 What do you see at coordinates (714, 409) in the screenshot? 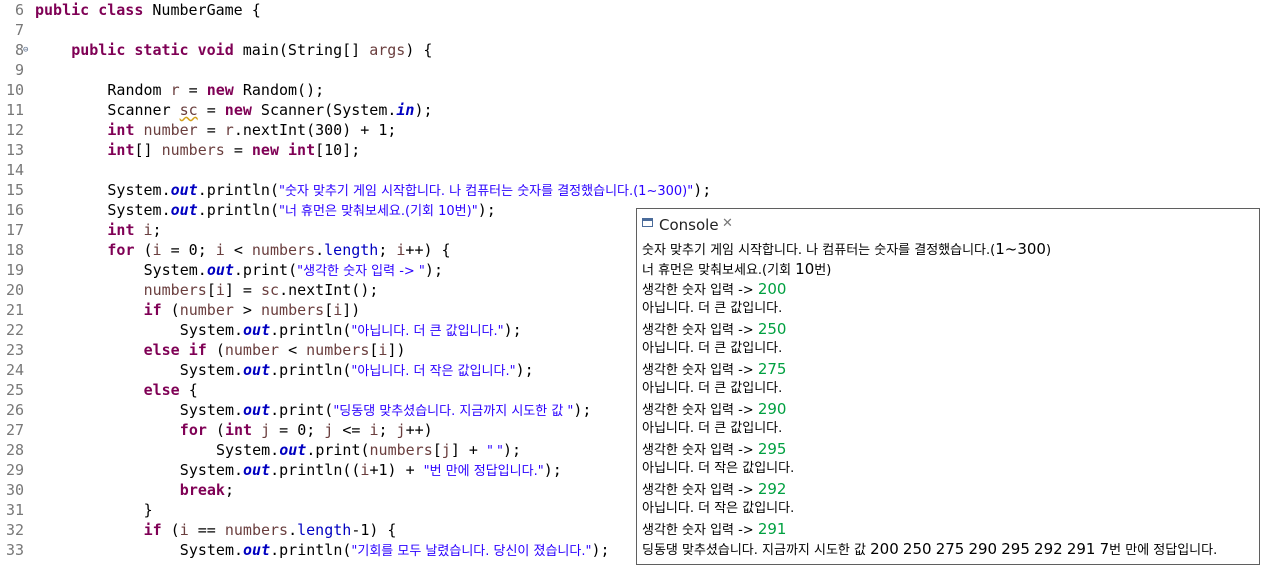
I see `console-line: 생각한 숫자 입력 -> 290` at bounding box center [714, 409].